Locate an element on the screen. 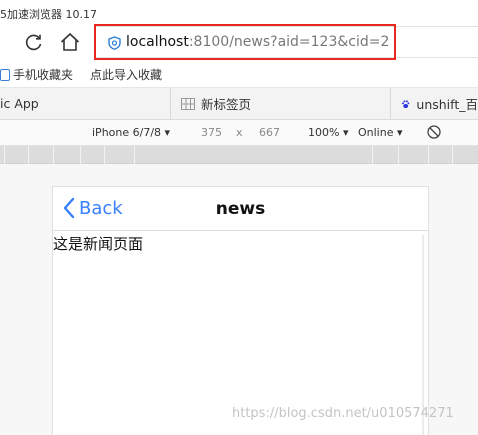  network-select: Online ▾ is located at coordinates (380, 132).